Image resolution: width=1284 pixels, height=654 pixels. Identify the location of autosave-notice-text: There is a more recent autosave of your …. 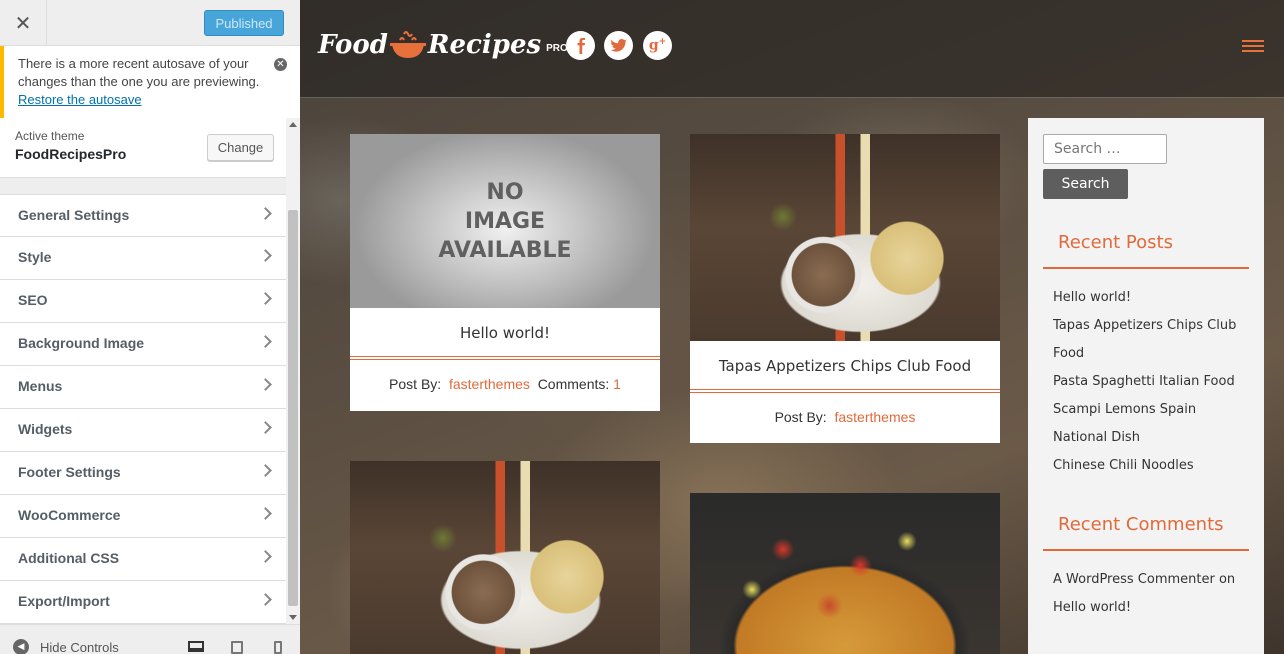
(139, 72).